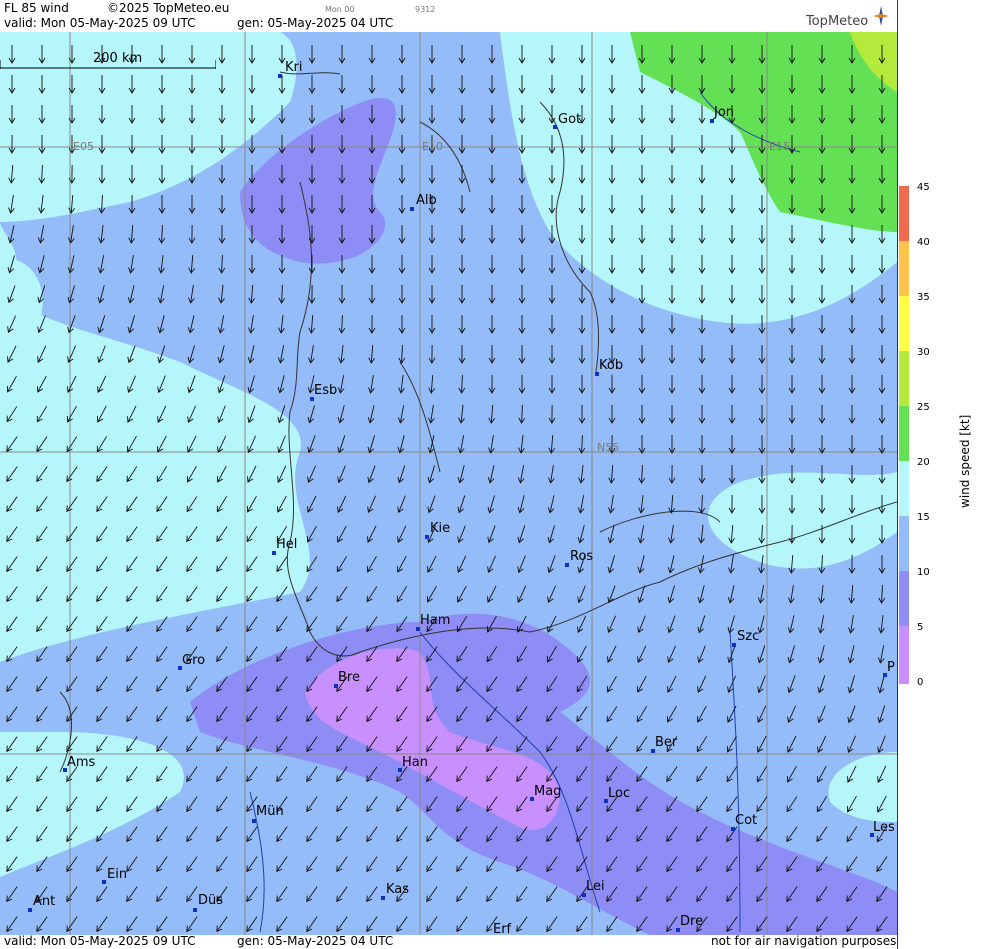 The image size is (989, 949). Describe the element at coordinates (923, 572) in the screenshot. I see `colorbar-tick: 10` at that location.